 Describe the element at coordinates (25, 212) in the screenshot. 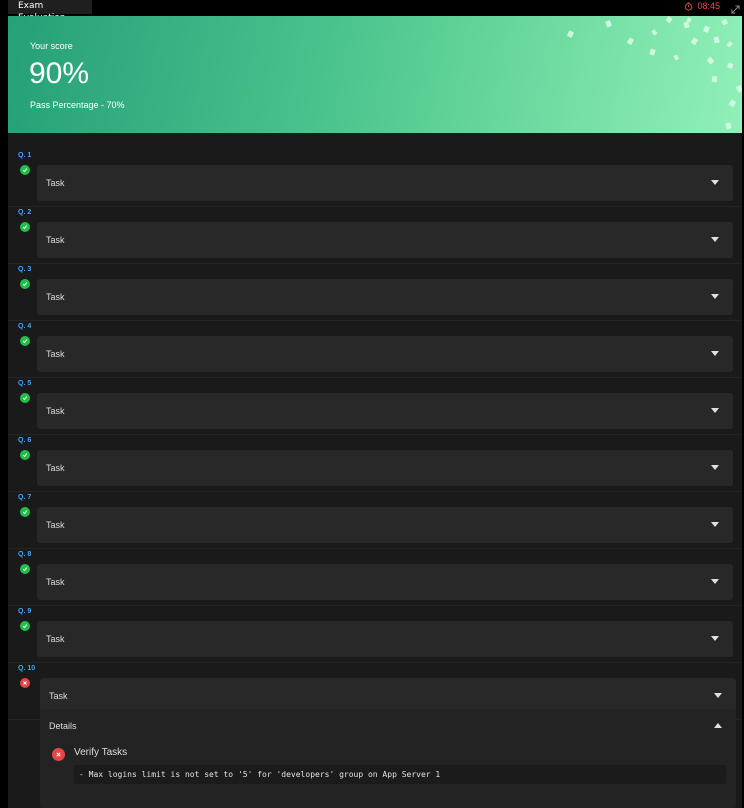

I see `question-number: Q. 2` at that location.